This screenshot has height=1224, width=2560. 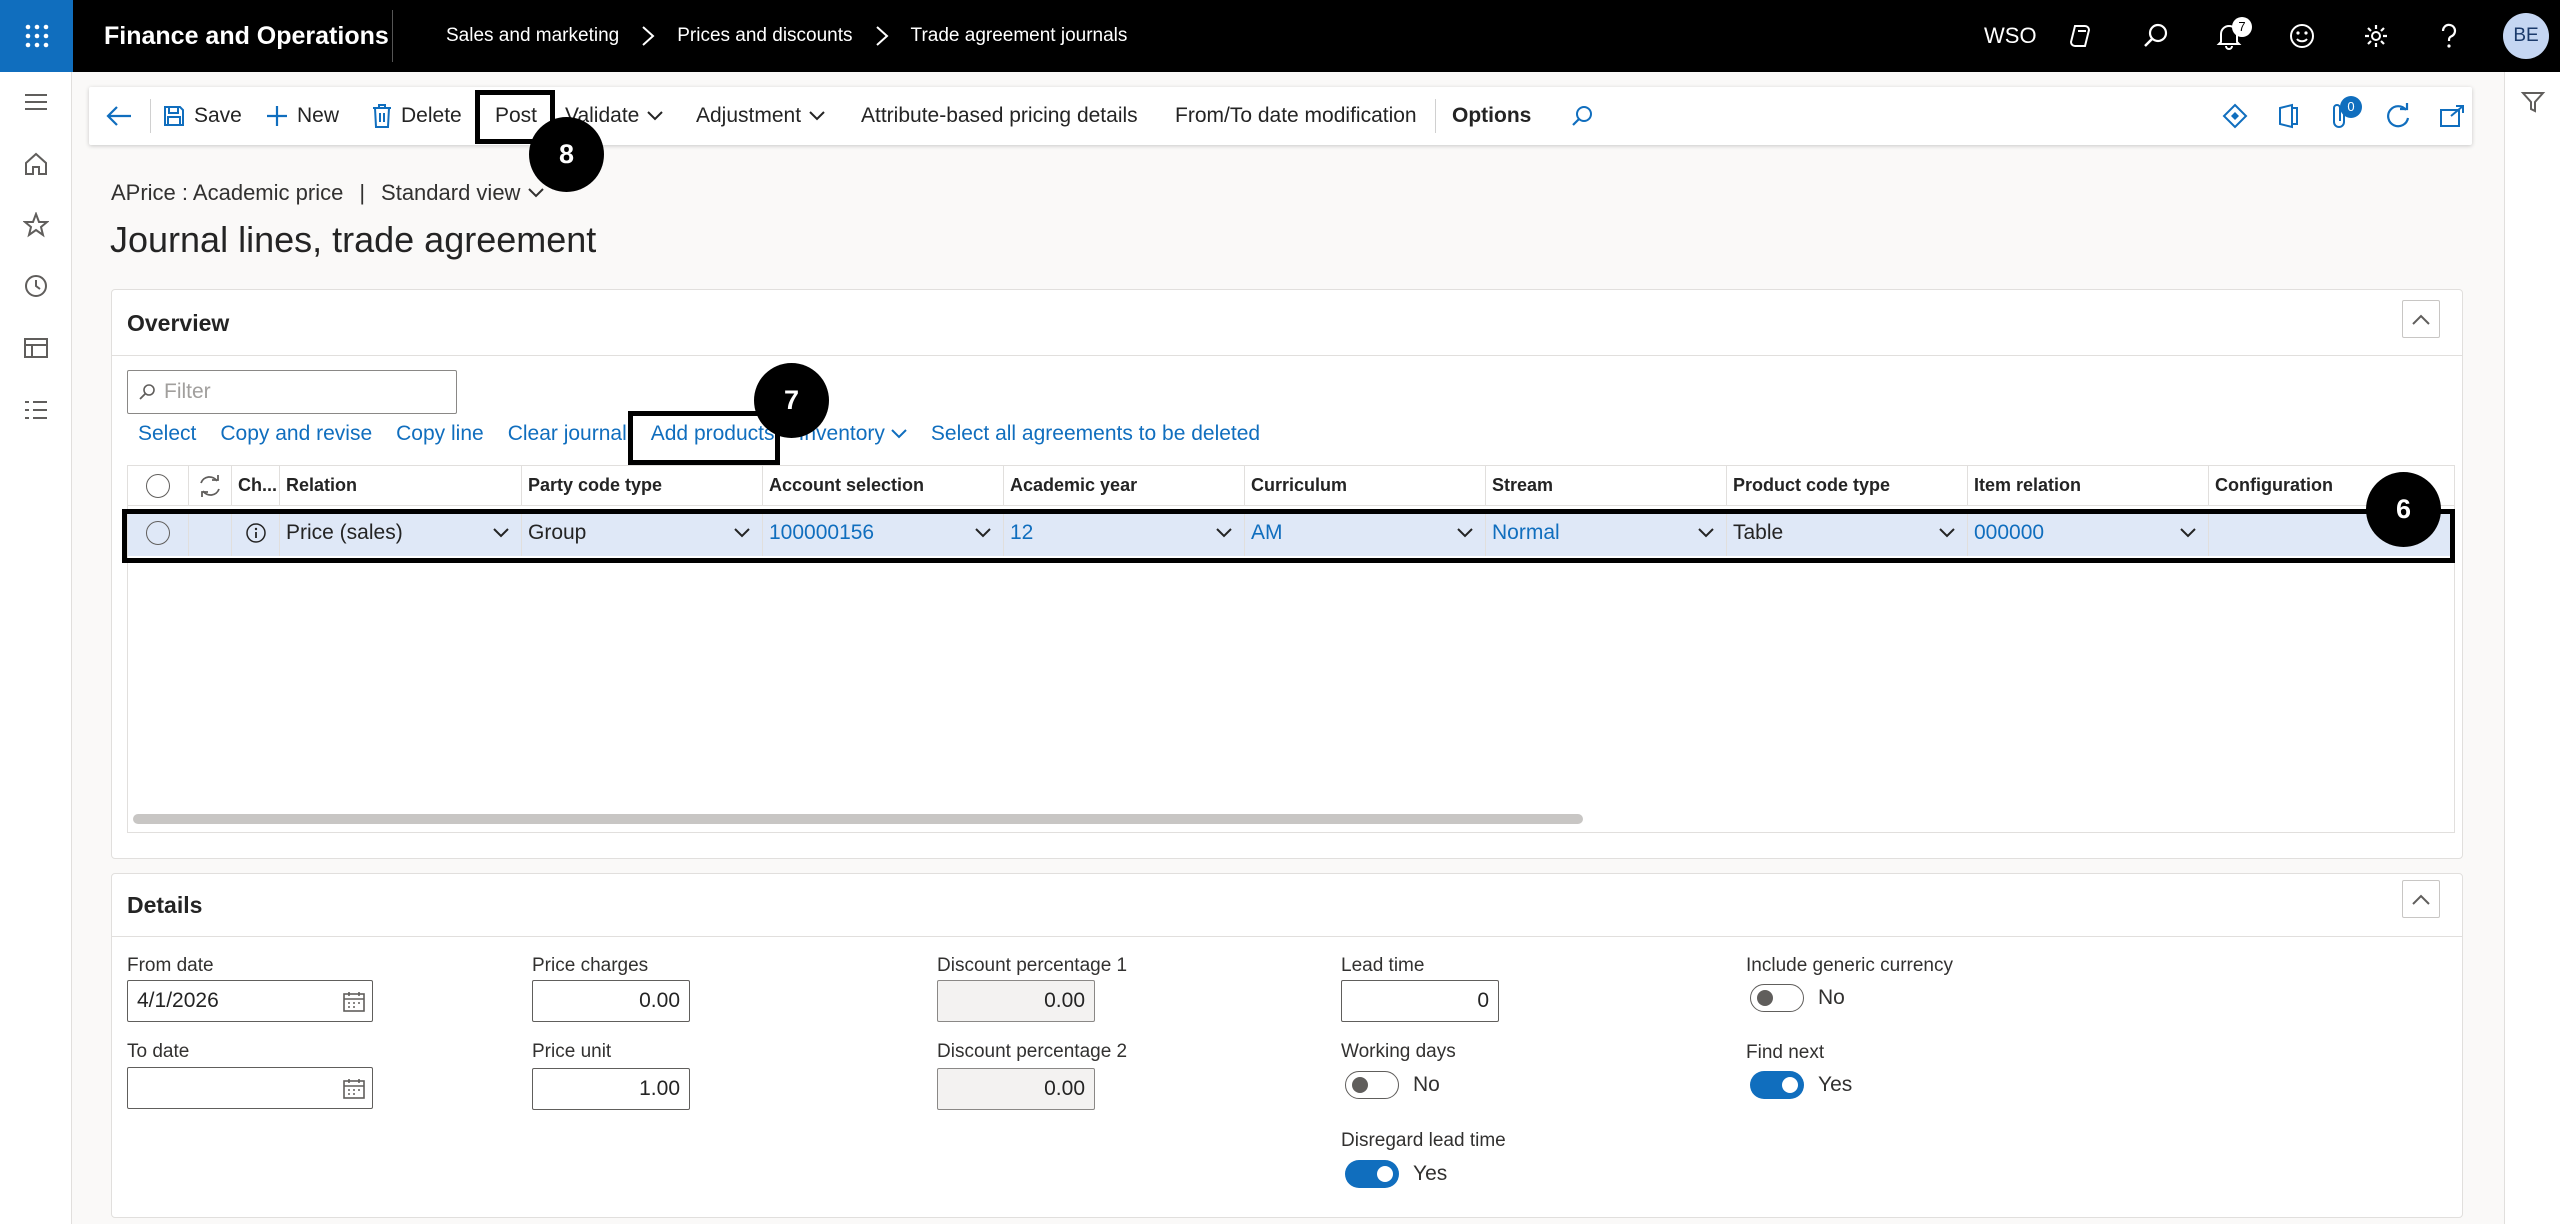 I want to click on save-icon, so click(x=174, y=116).